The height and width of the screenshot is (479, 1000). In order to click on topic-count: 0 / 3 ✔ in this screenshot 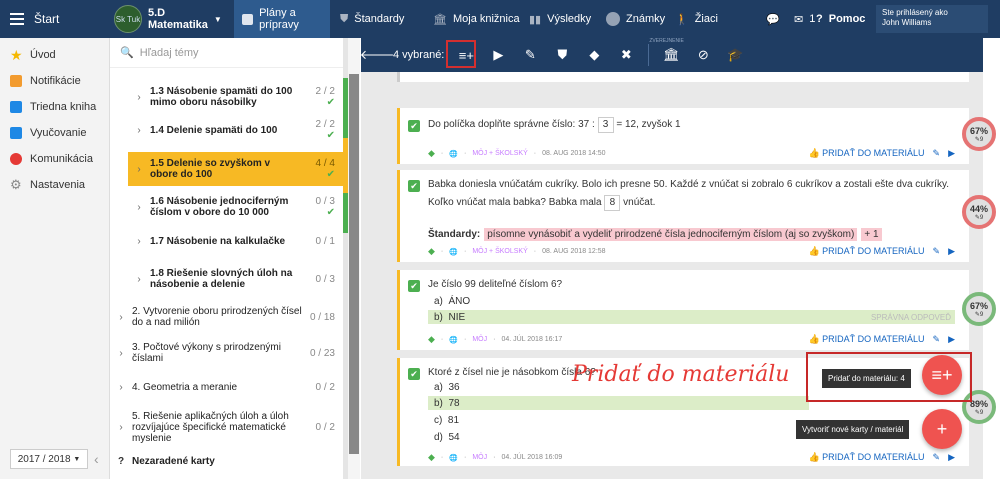, I will do `click(325, 207)`.